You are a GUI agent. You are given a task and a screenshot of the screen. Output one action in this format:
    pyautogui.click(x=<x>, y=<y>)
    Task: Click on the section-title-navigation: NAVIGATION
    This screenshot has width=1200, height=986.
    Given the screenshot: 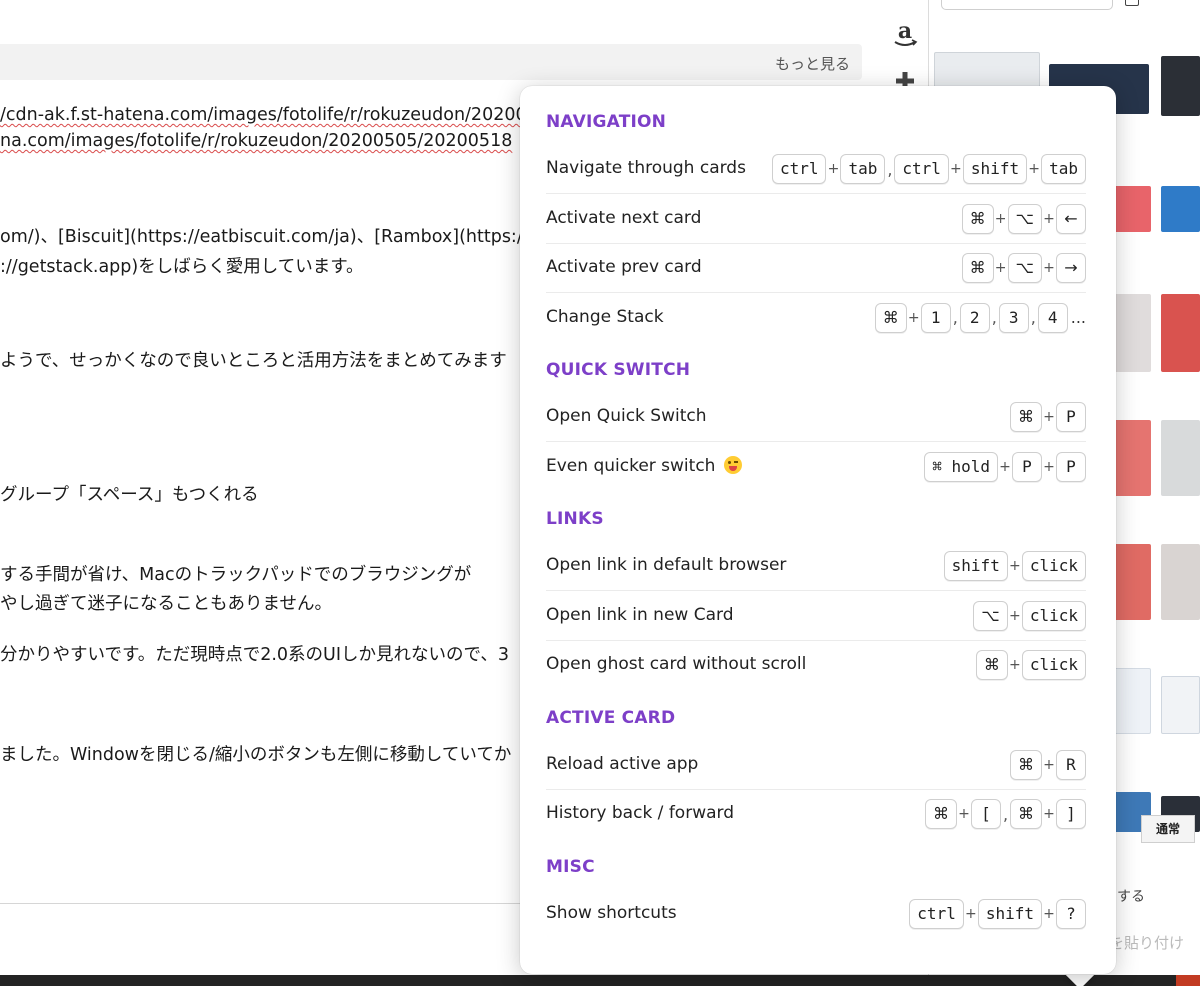 What is the action you would take?
    pyautogui.click(x=606, y=122)
    